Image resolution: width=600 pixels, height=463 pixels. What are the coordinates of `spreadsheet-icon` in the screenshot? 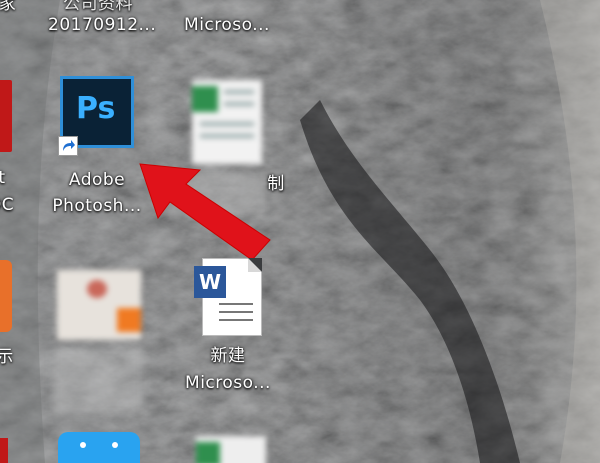 It's located at (227, 122).